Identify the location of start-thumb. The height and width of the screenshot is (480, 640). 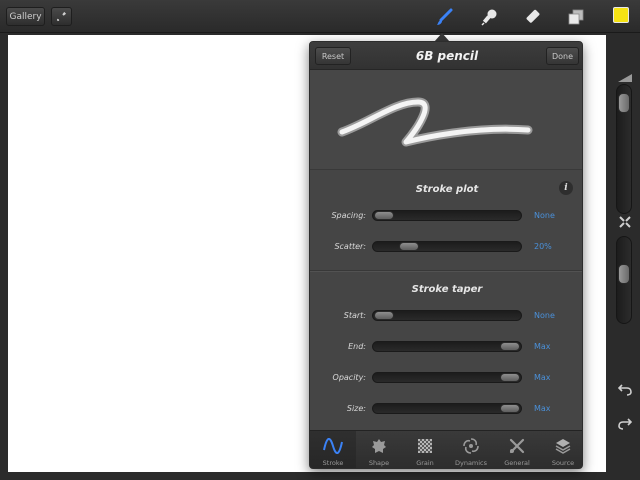
(384, 315).